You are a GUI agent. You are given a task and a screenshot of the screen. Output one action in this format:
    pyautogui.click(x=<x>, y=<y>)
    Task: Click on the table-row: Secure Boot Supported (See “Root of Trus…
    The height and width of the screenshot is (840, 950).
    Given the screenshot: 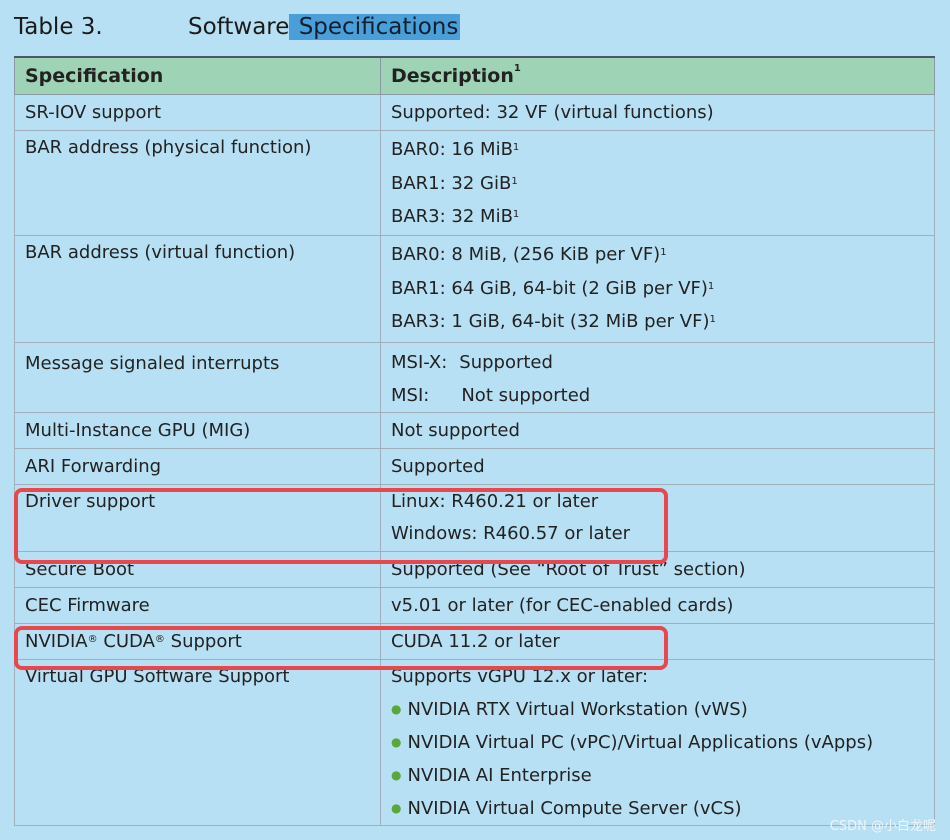 What is the action you would take?
    pyautogui.click(x=474, y=569)
    